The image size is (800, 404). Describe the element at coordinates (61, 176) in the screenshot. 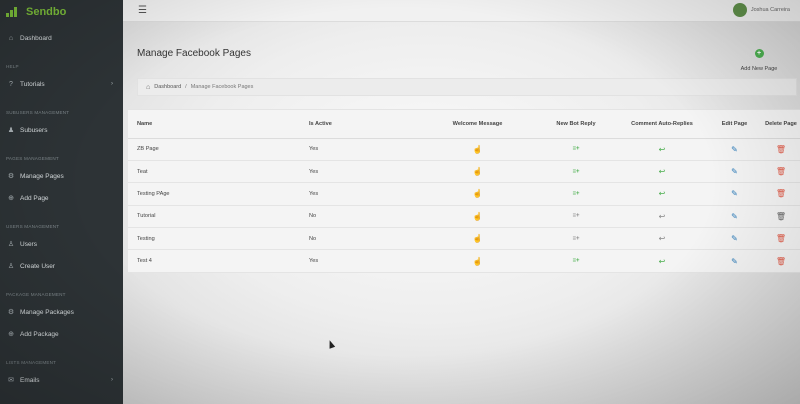

I see `sidebar-item-manage-pages: ⚙ Manage Pages` at that location.